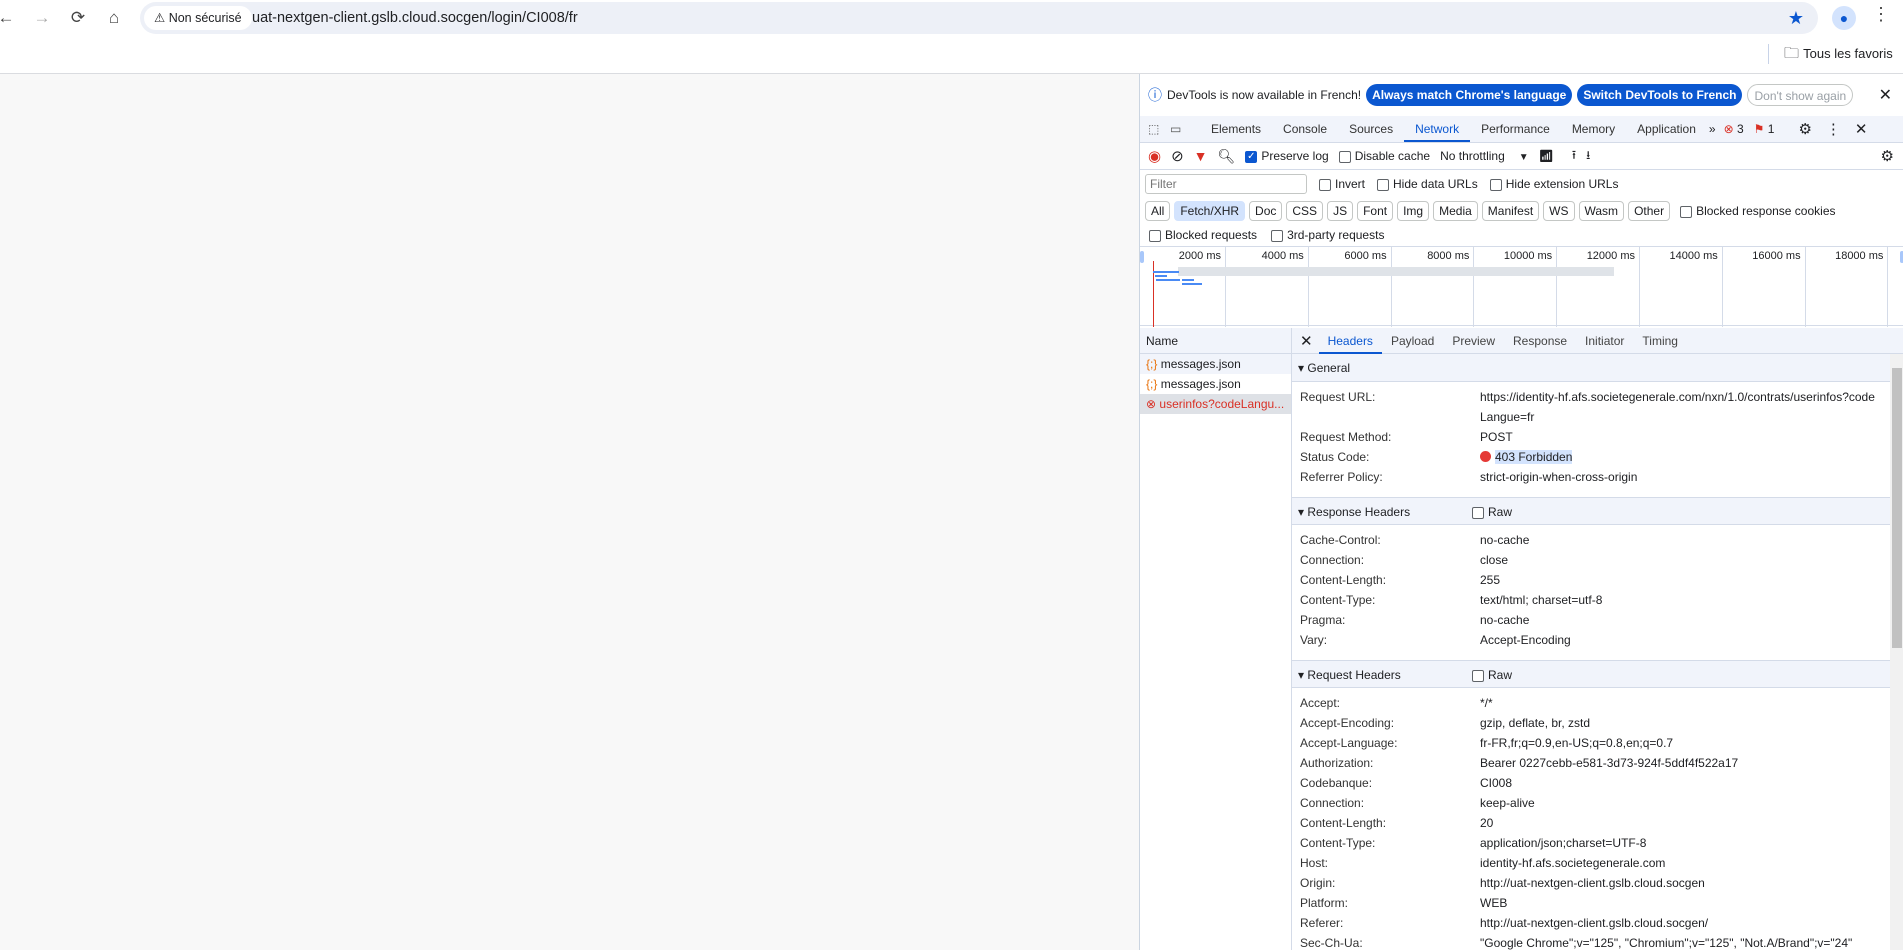 This screenshot has height=950, width=1903. What do you see at coordinates (1185, 129) in the screenshot?
I see `device-toolbar-icon: ▭` at bounding box center [1185, 129].